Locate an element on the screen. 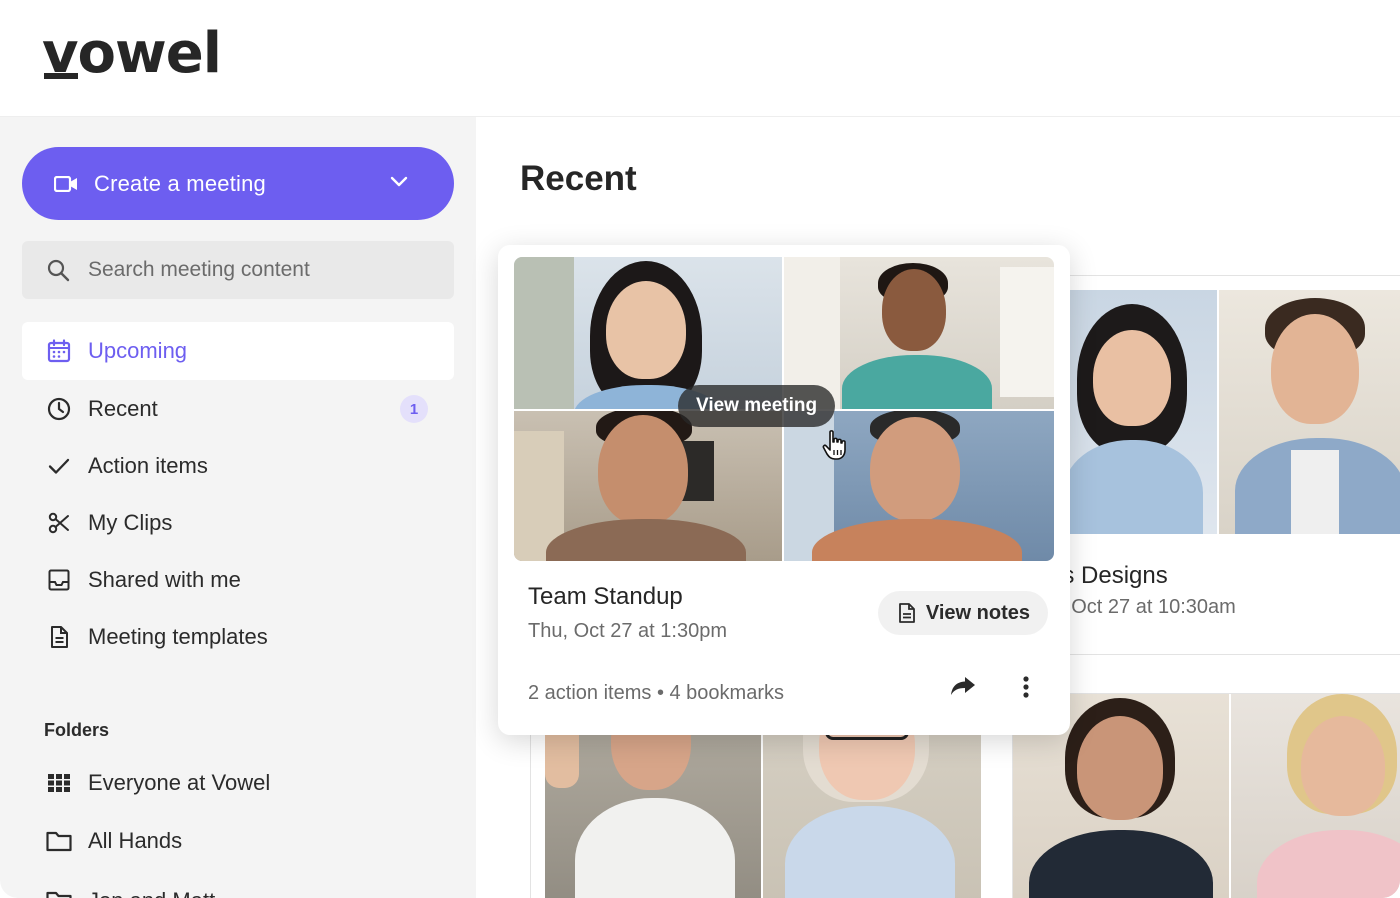 Image resolution: width=1400 pixels, height=898 pixels. sidebar-item-label: Shared with me is located at coordinates (164, 579).